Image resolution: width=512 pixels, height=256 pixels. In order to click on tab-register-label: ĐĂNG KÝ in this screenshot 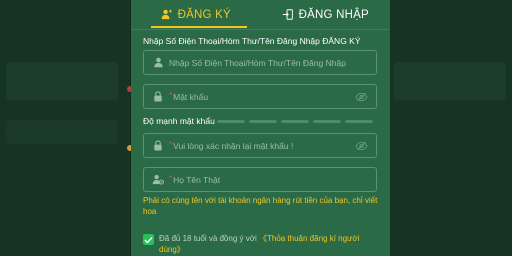, I will do `click(204, 14)`.